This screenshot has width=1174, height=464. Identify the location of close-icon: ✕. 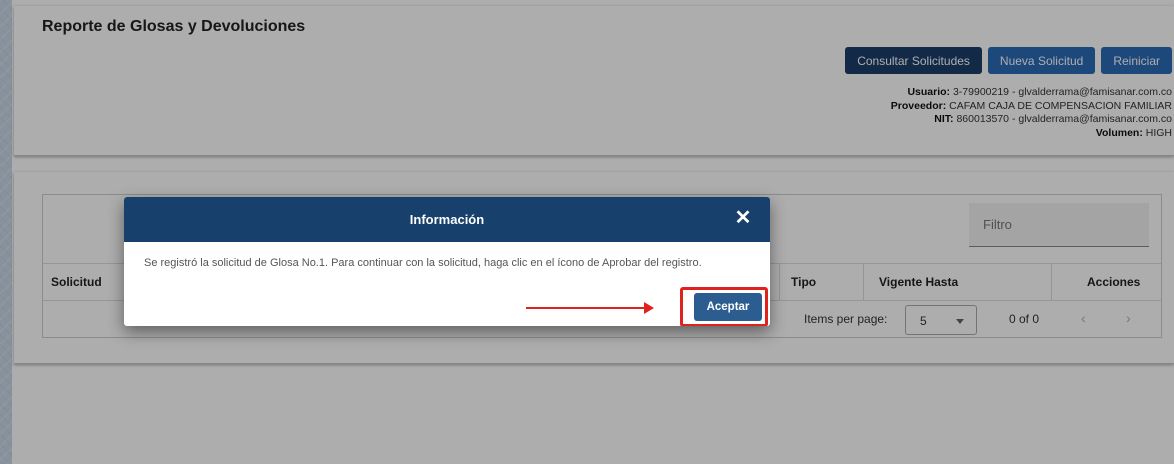
(743, 218).